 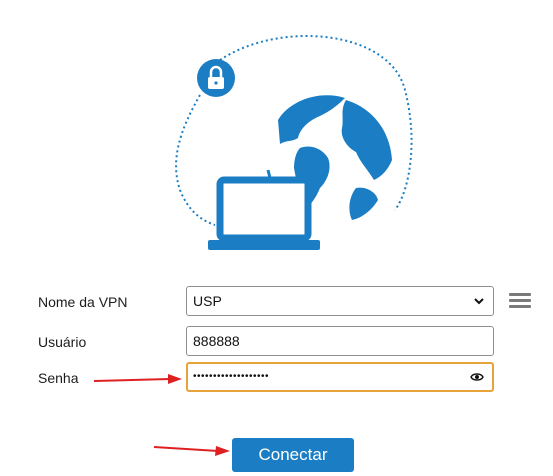 What do you see at coordinates (195, 160) in the screenshot?
I see `dotted-orbit-left` at bounding box center [195, 160].